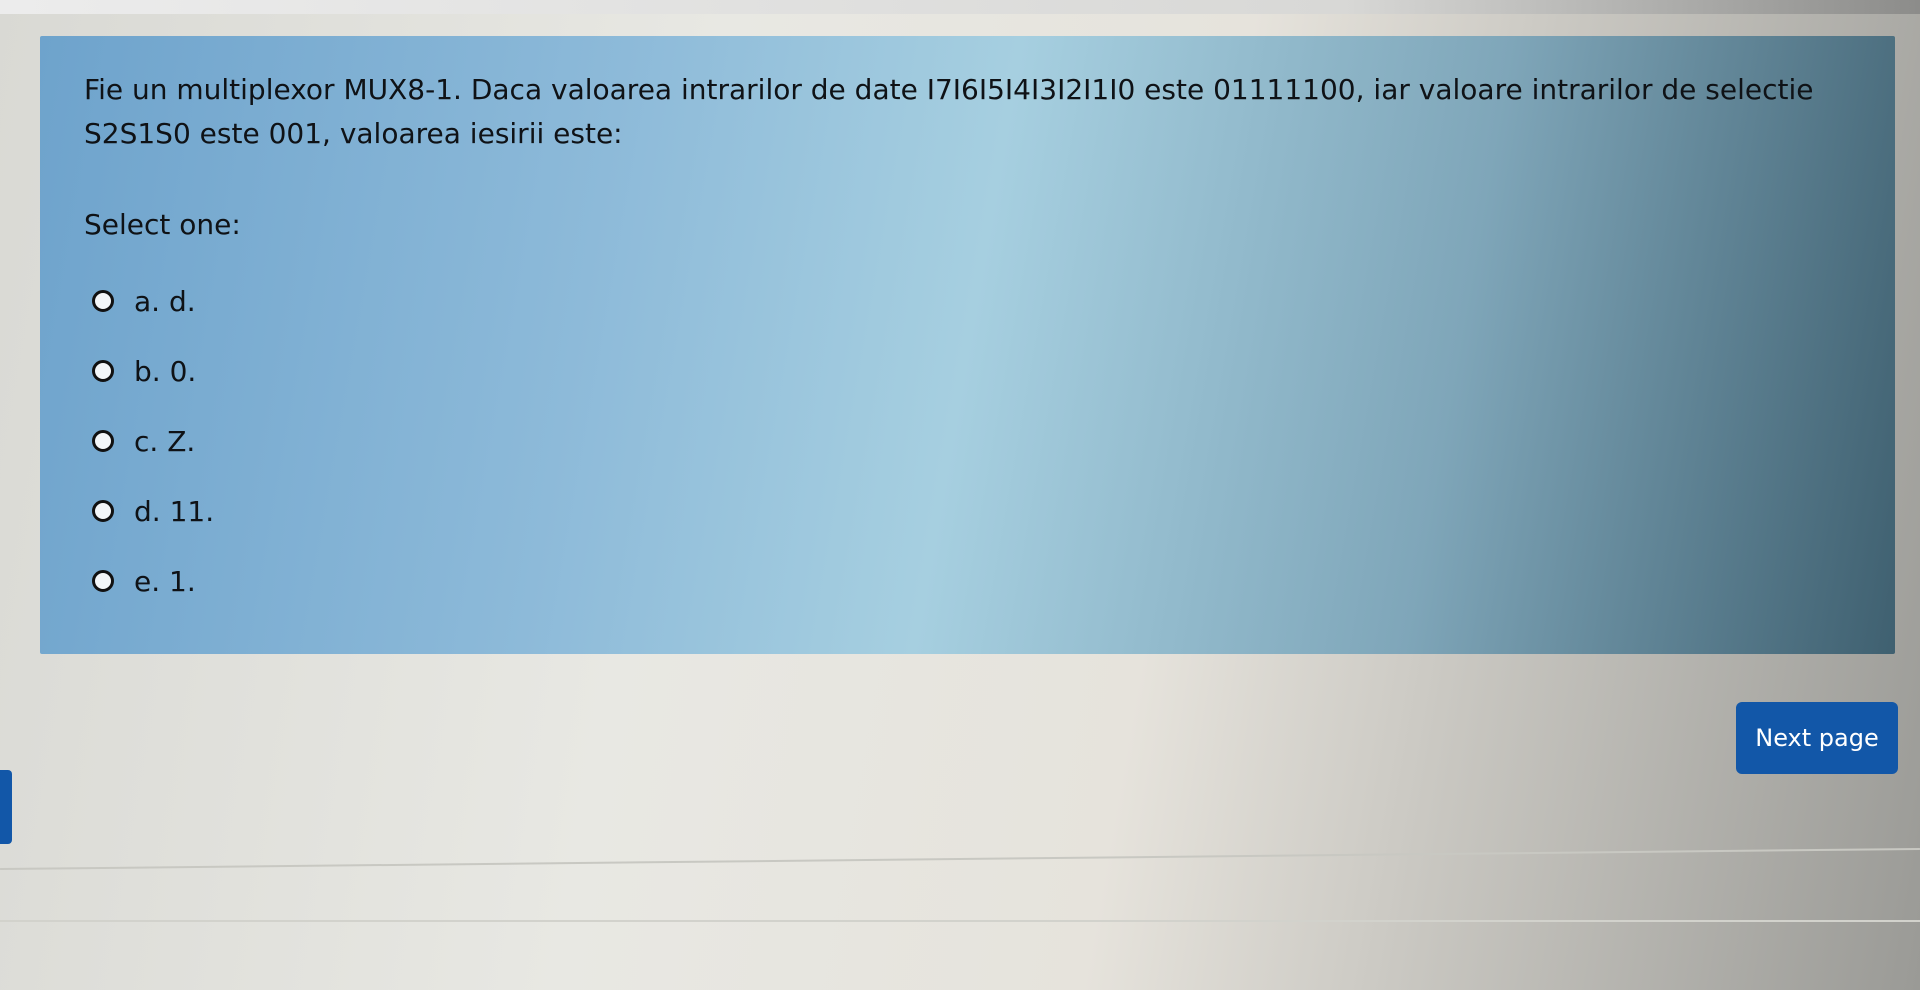 The image size is (1920, 990). Describe the element at coordinates (103, 581) in the screenshot. I see `radio-button-e` at that location.